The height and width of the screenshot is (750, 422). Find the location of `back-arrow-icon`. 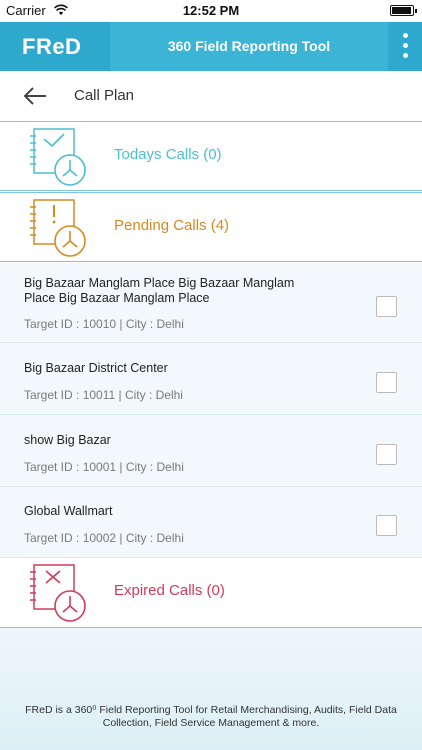

back-arrow-icon is located at coordinates (35, 96).